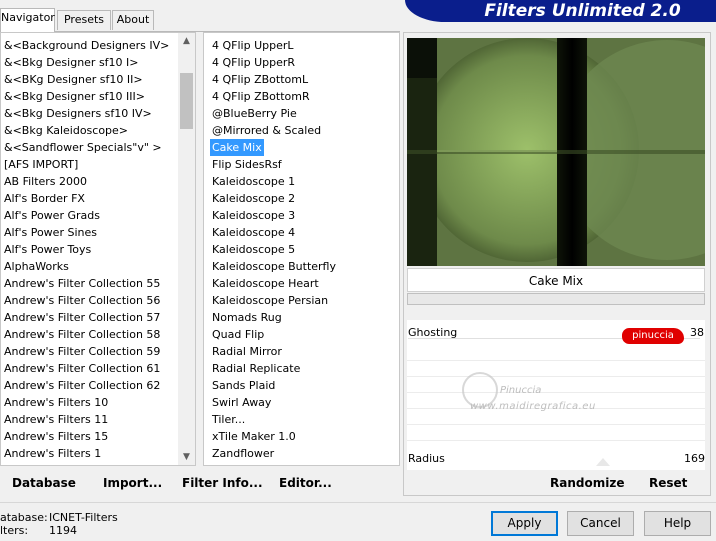  Describe the element at coordinates (24, 517) in the screenshot. I see `database-label: atabase:` at that location.